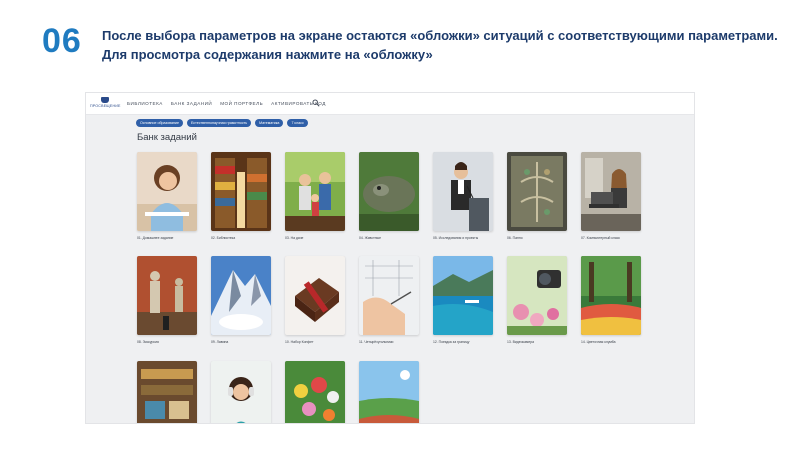 The width and height of the screenshot is (800, 450). I want to click on flowers-bouquet-photo-icon, so click(315, 392).